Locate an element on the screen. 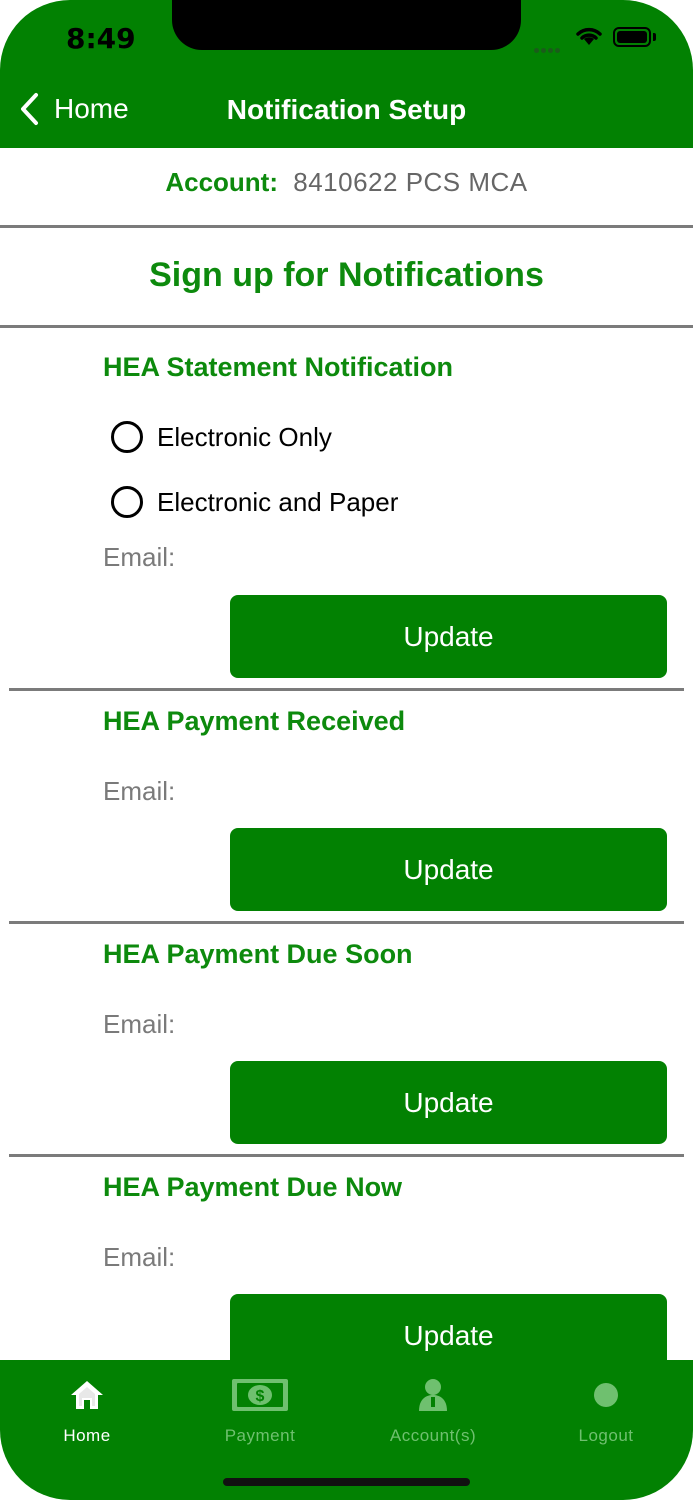 The height and width of the screenshot is (1500, 693). wifi-icon is located at coordinates (589, 36).